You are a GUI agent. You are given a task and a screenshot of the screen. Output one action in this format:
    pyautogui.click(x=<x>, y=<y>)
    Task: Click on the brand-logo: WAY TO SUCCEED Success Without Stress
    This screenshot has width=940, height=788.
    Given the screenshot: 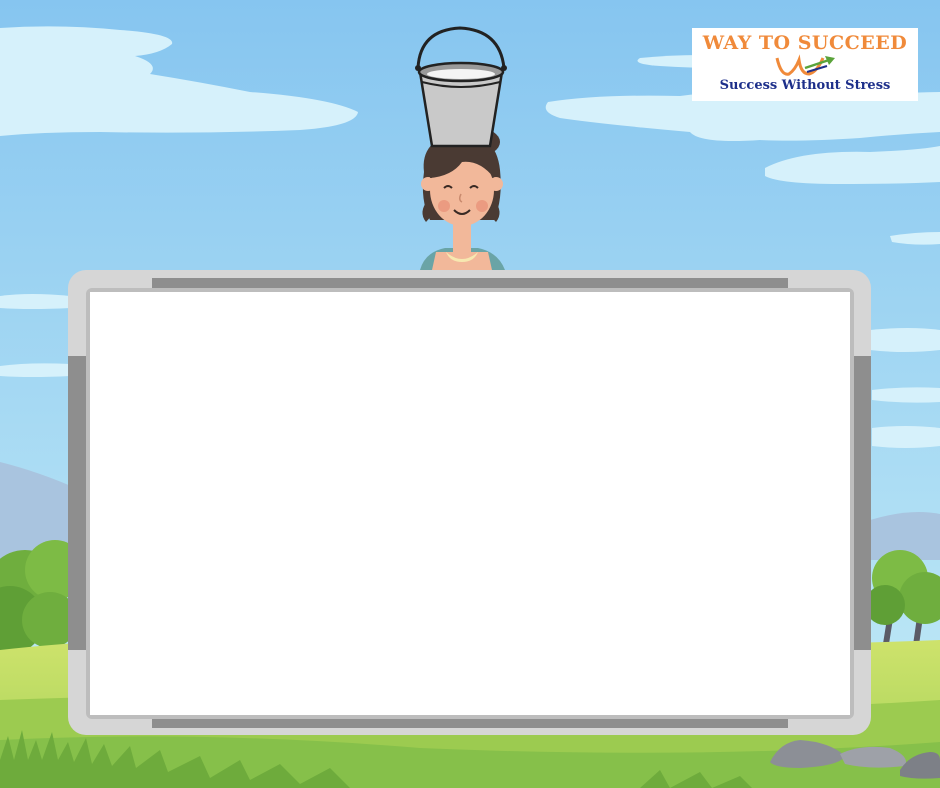 What is the action you would take?
    pyautogui.click(x=805, y=64)
    